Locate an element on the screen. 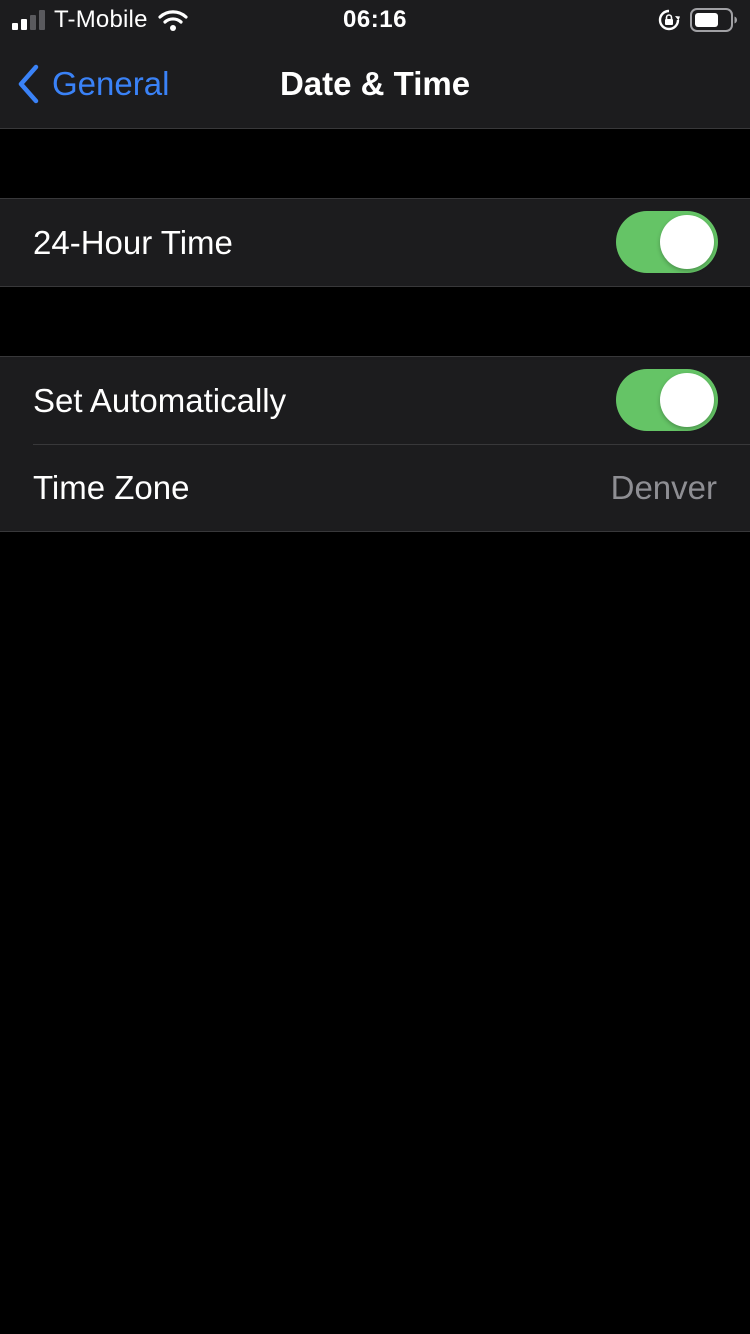 Image resolution: width=750 pixels, height=1334 pixels. settings-group-automatic: Set Automatically Time Zone Denver is located at coordinates (375, 444).